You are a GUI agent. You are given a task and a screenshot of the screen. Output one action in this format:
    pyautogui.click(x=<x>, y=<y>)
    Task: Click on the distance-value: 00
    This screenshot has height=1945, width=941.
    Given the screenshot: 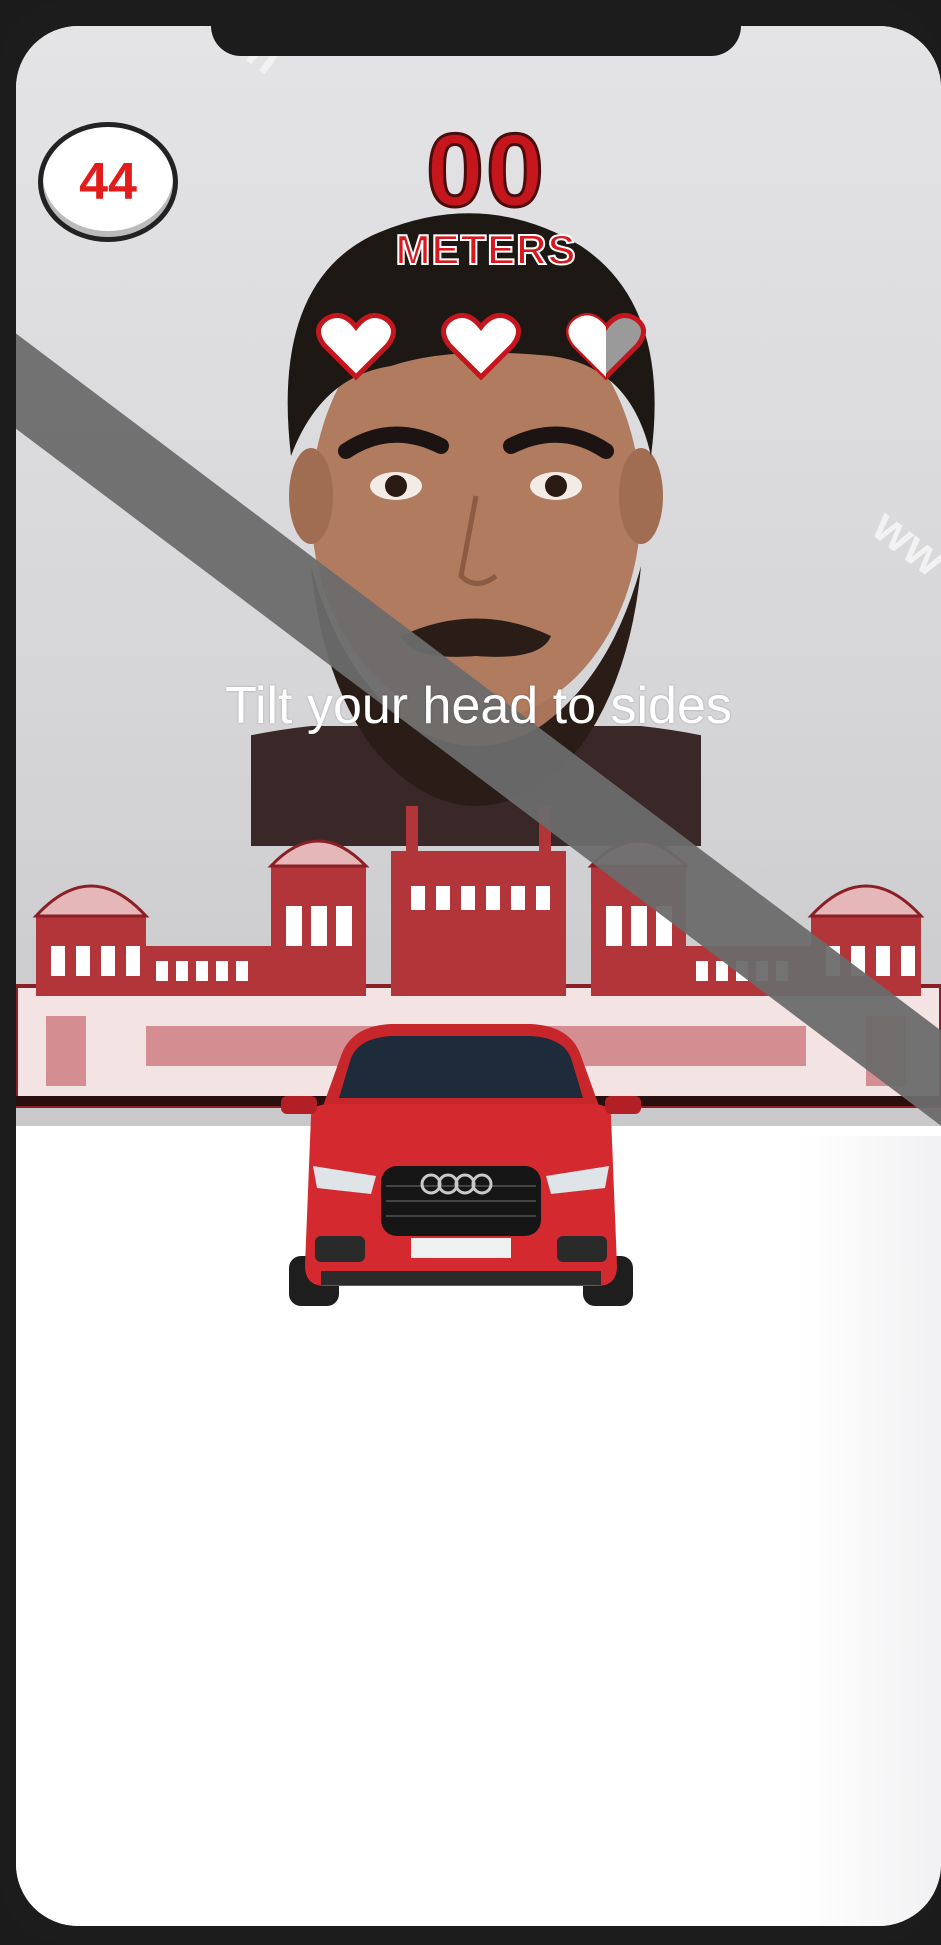 What is the action you would take?
    pyautogui.click(x=485, y=171)
    